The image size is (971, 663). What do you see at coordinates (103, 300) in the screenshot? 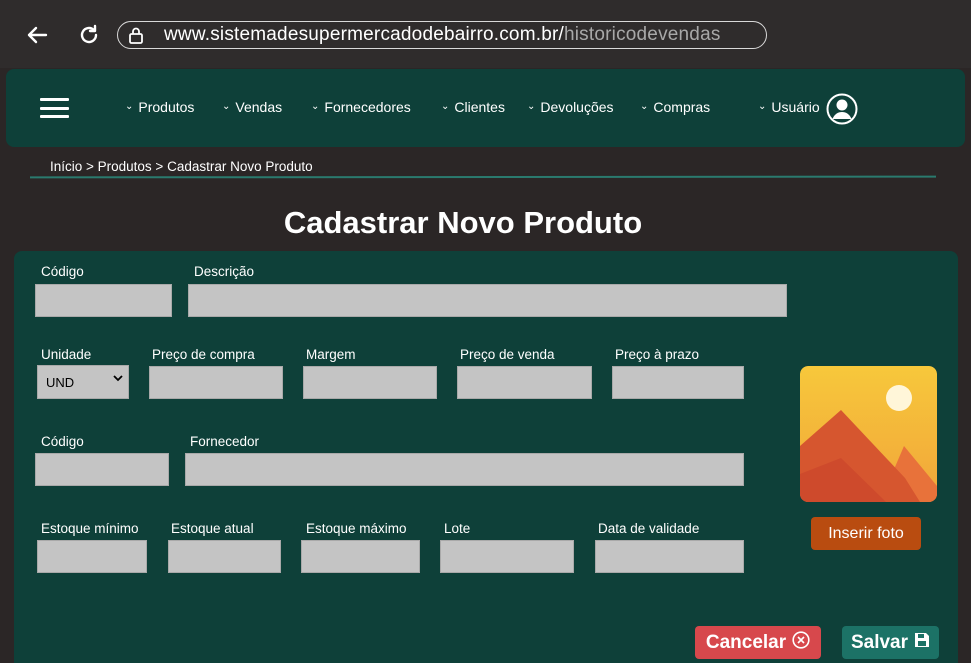
I see `codigo-input` at bounding box center [103, 300].